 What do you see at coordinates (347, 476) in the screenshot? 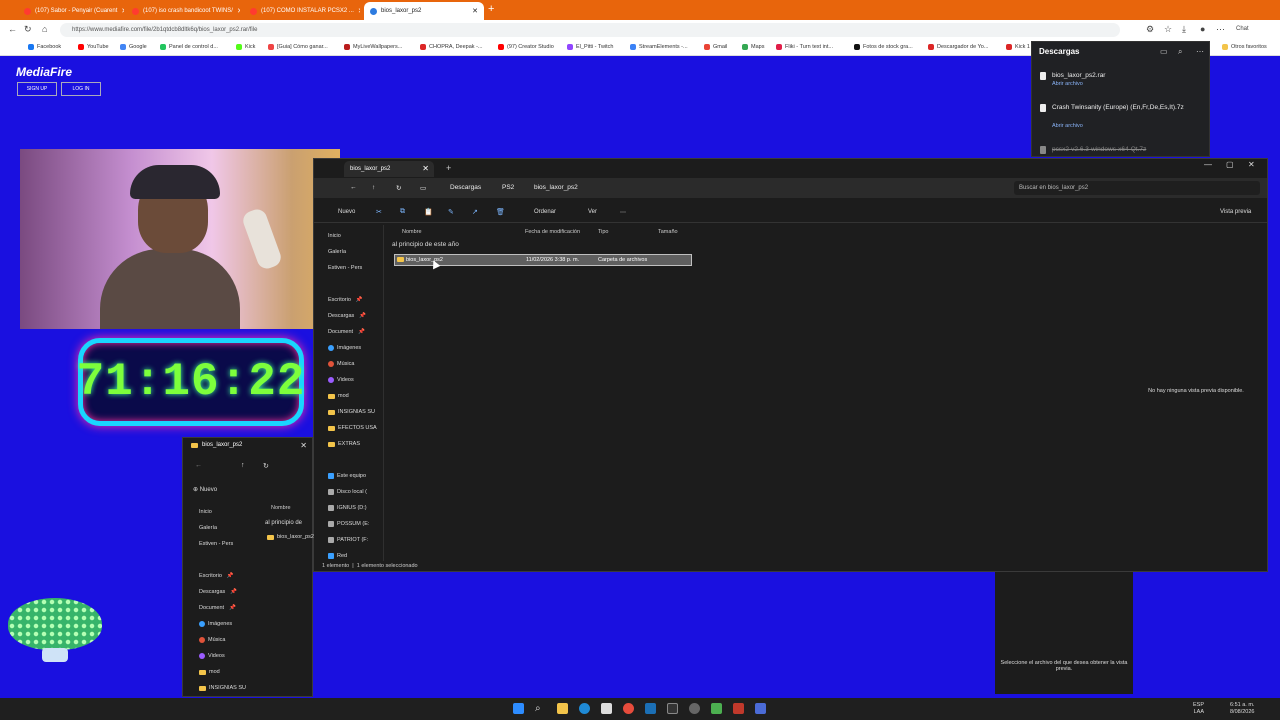
I see `nav-item-este-equipo: Este equipo` at bounding box center [347, 476].